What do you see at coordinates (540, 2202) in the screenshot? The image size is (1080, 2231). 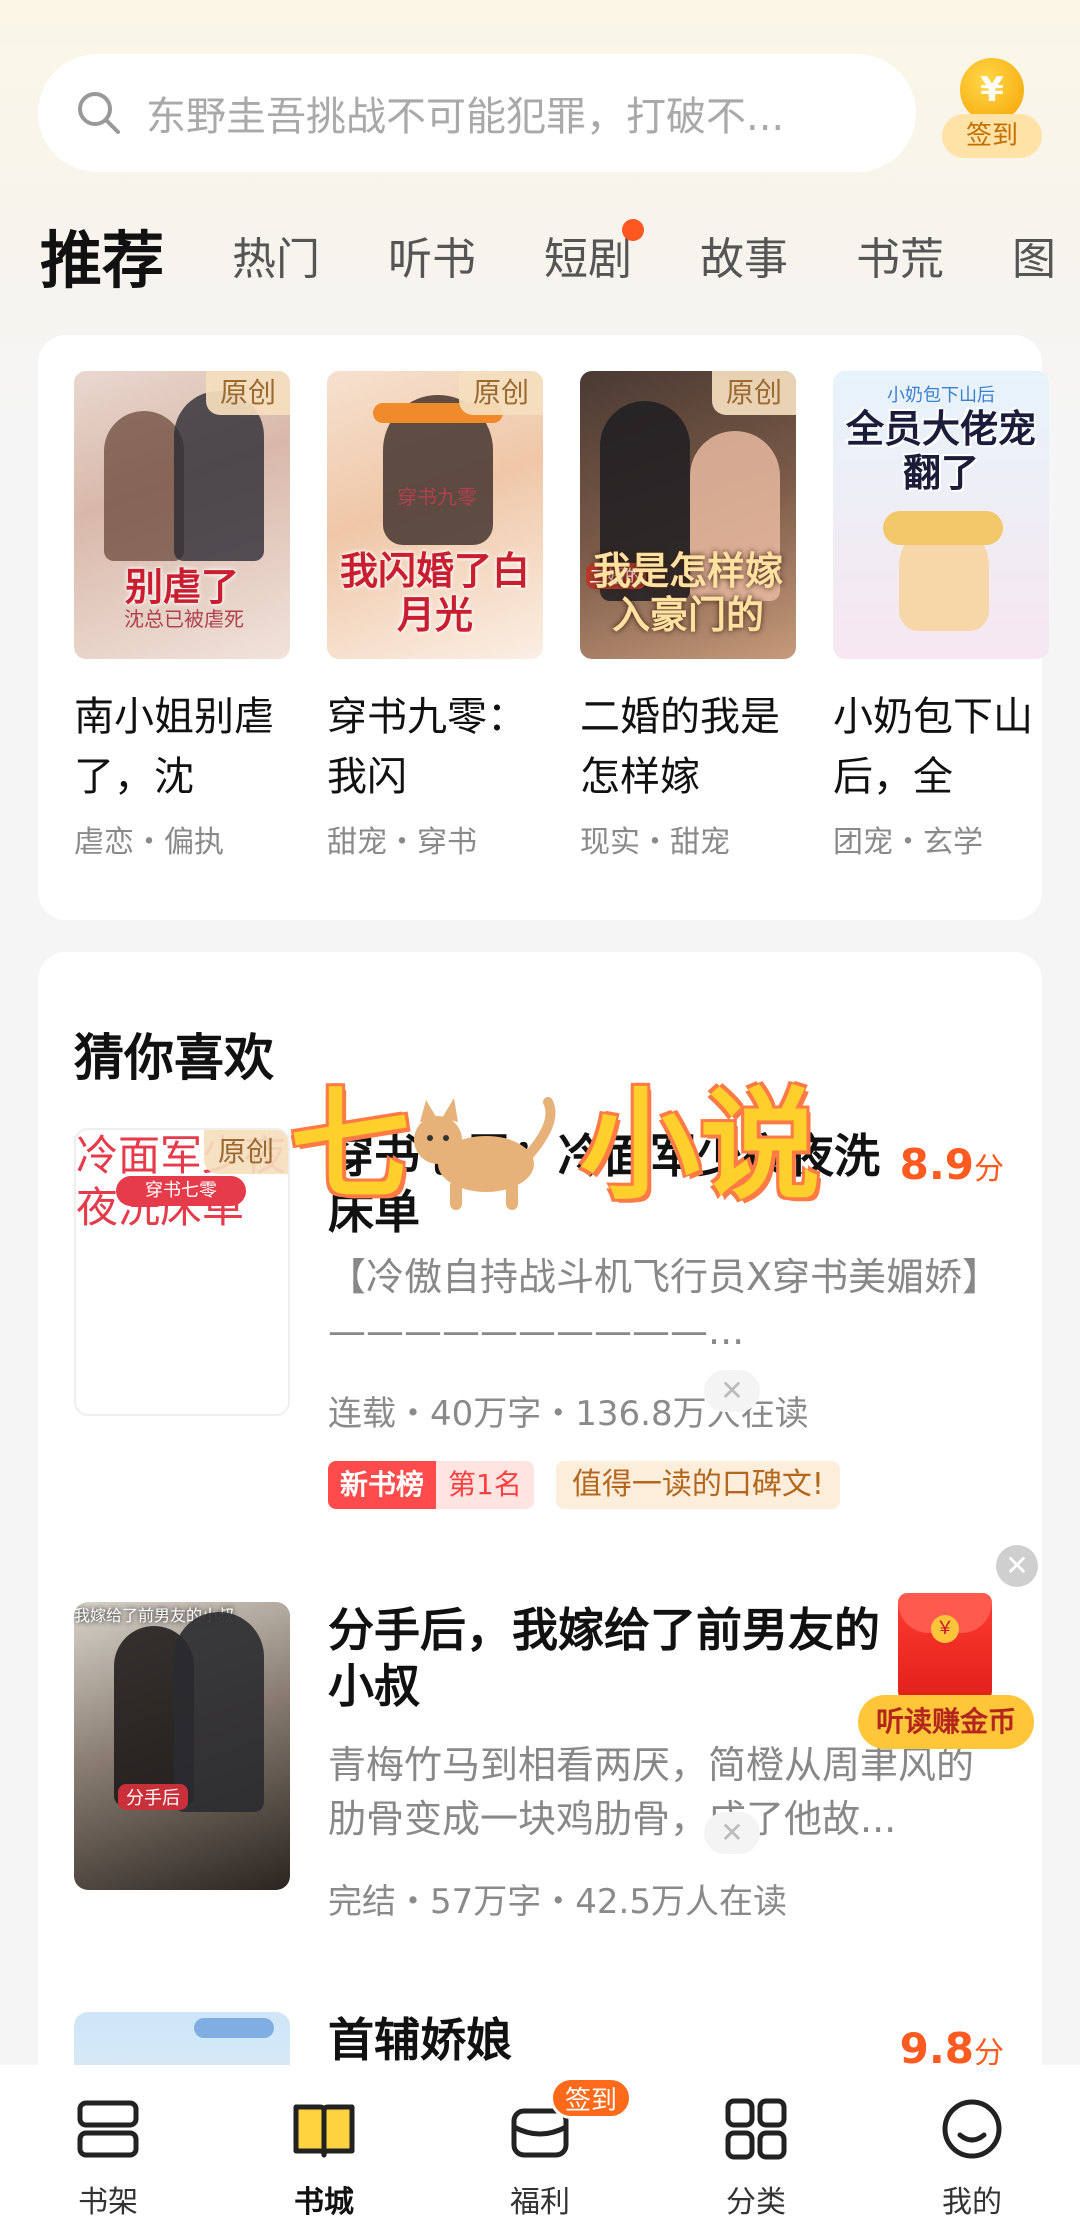 I see `nav-label: 福利` at bounding box center [540, 2202].